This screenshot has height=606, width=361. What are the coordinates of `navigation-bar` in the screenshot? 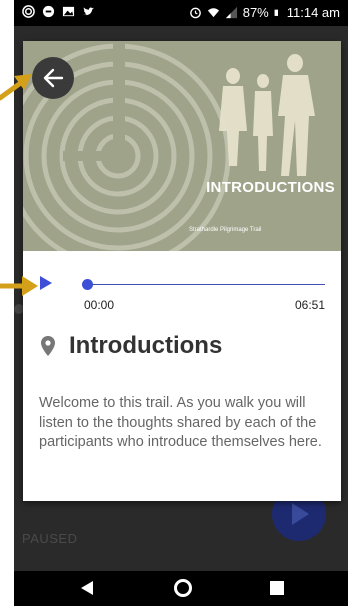 It's located at (181, 588).